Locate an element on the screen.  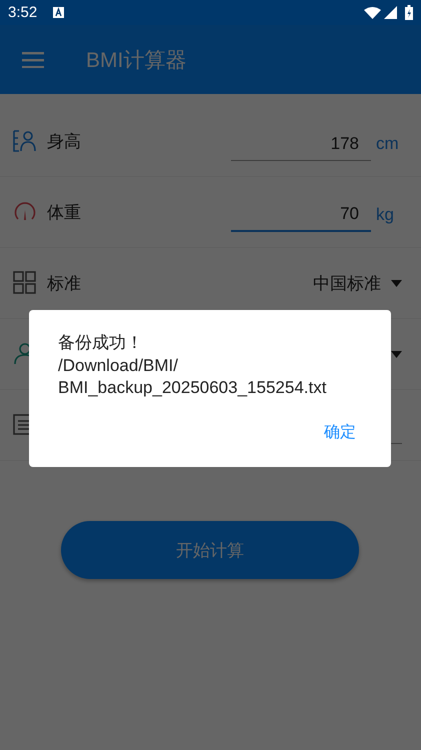
wifi-icon is located at coordinates (372, 12).